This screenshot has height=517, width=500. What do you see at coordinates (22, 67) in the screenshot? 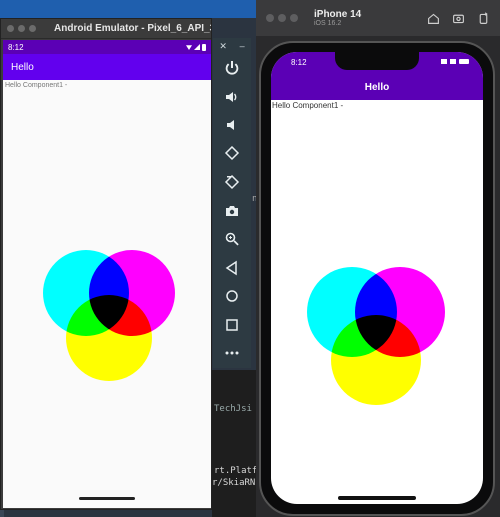
I see `android-app-title: Hello` at bounding box center [22, 67].